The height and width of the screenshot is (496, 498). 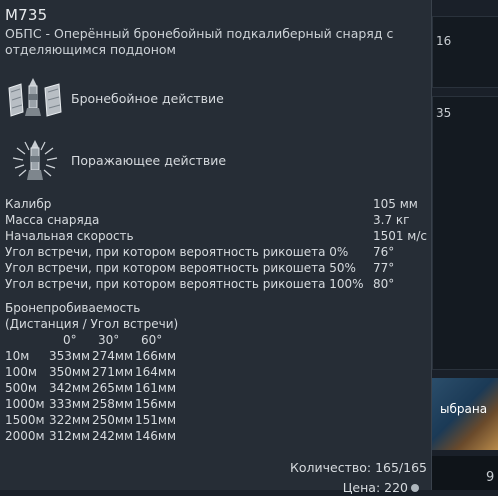 I want to click on ammo-price-label: Цена: 220, so click(x=375, y=487).